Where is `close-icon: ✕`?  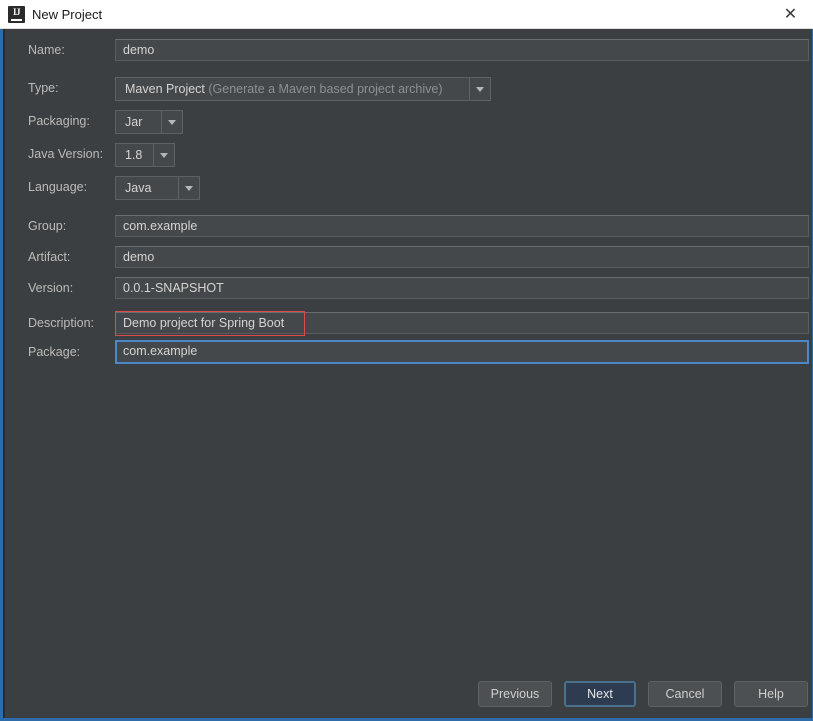
close-icon: ✕ is located at coordinates (790, 14).